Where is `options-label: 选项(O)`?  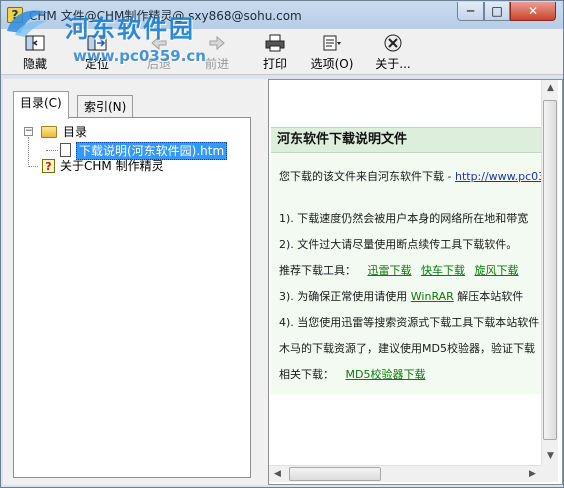 options-label: 选项(O) is located at coordinates (332, 64).